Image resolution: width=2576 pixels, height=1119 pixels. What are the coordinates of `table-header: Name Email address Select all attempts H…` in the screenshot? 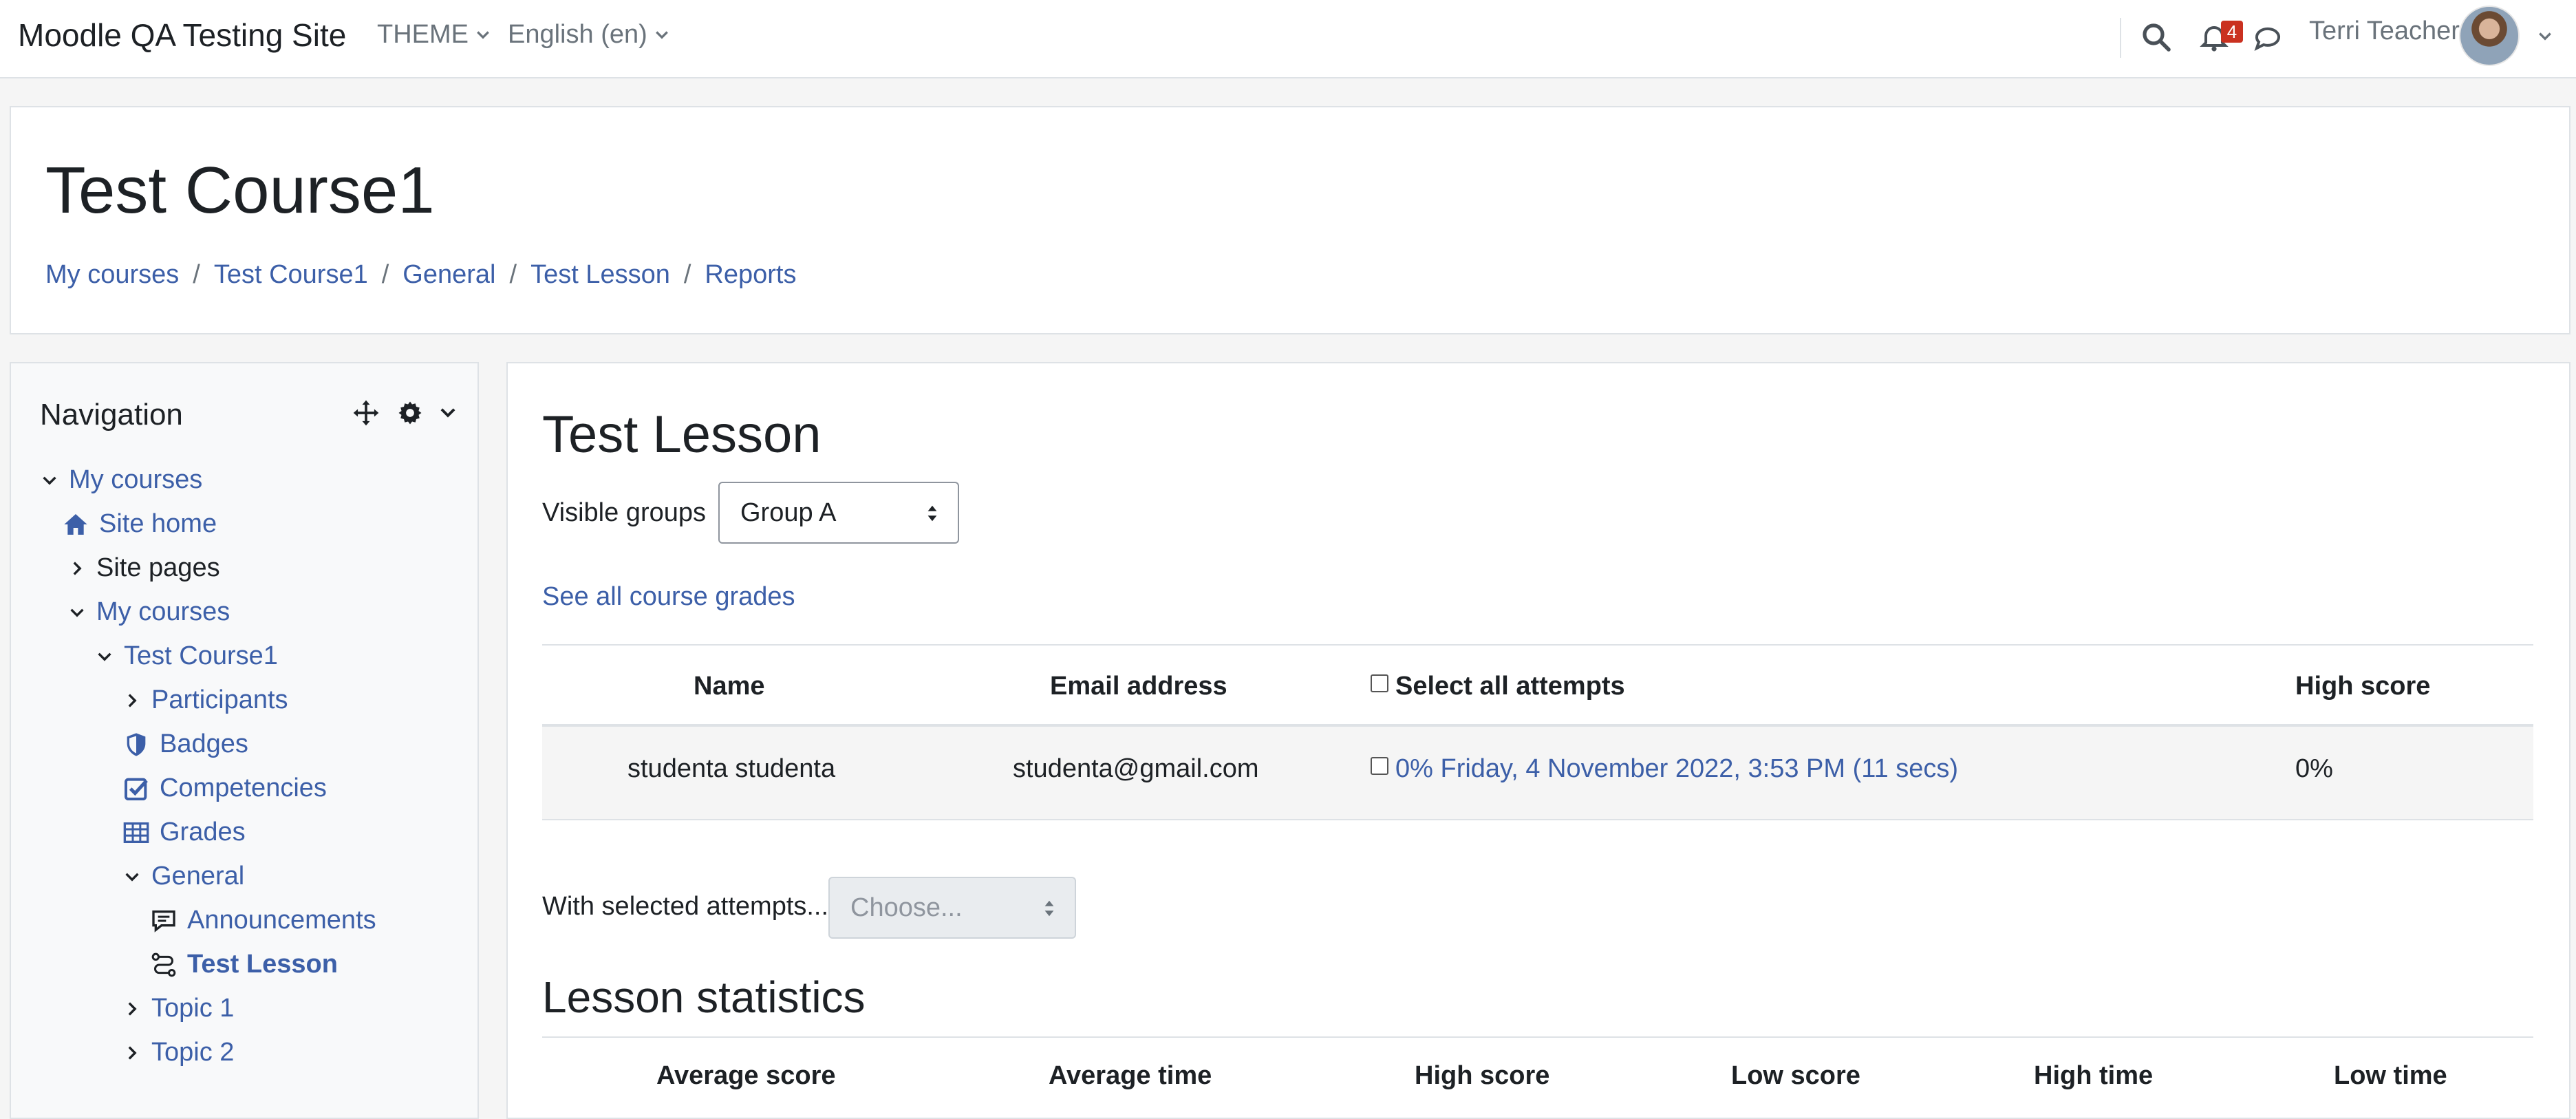 It's located at (1538, 685).